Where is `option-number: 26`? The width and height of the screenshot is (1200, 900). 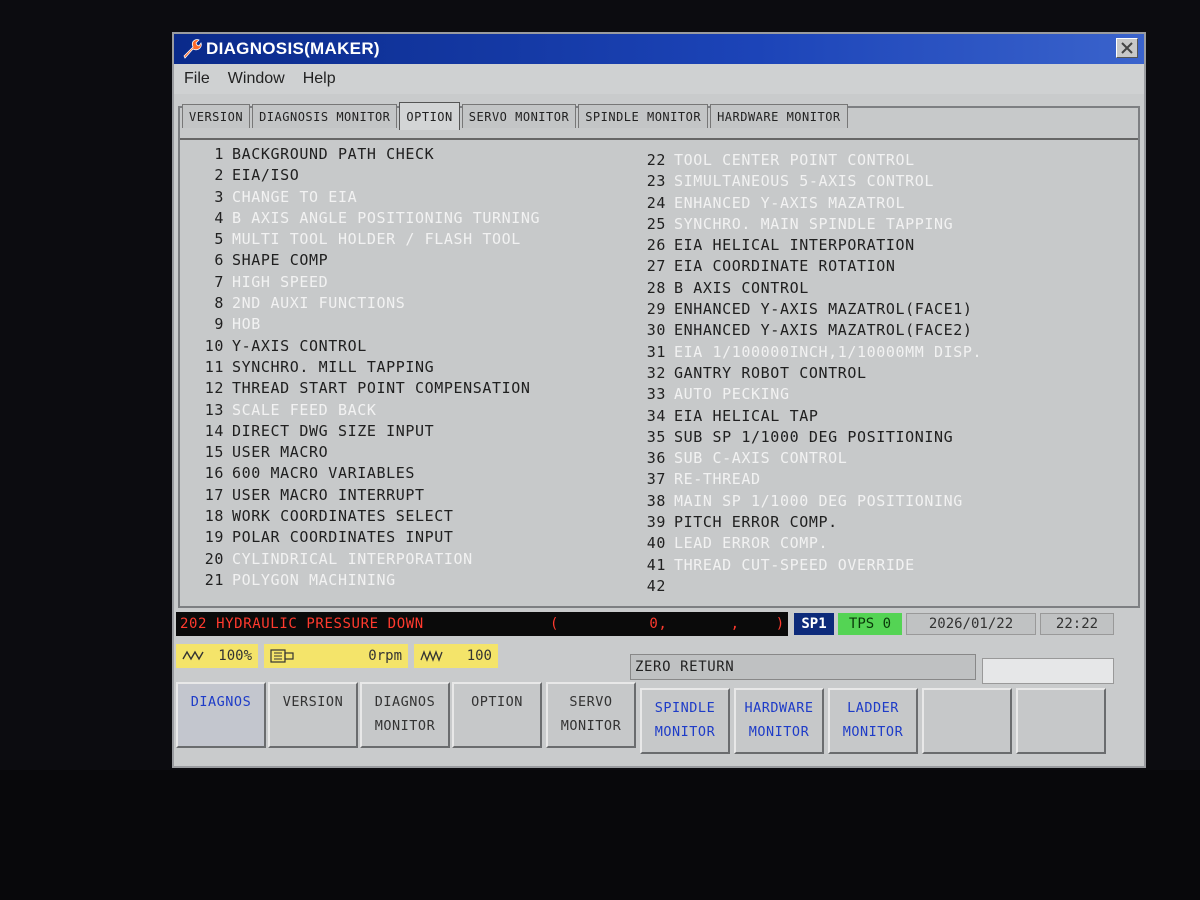 option-number: 26 is located at coordinates (656, 245).